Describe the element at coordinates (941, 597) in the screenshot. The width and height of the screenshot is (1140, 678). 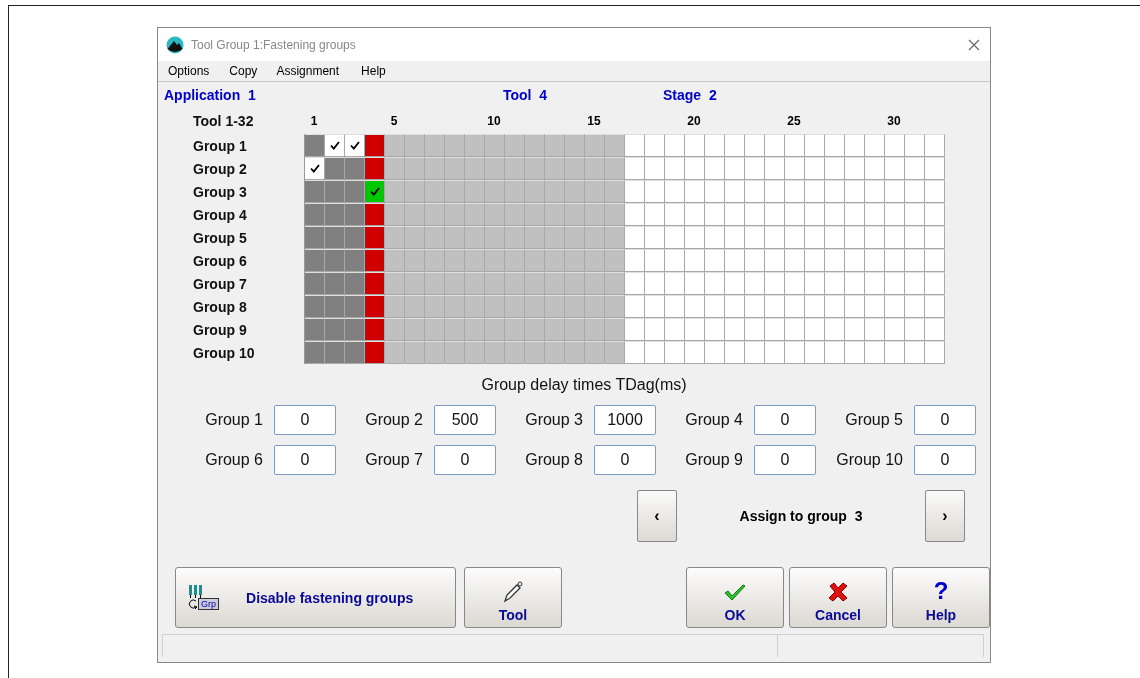
I see `help-button: ? Help` at that location.